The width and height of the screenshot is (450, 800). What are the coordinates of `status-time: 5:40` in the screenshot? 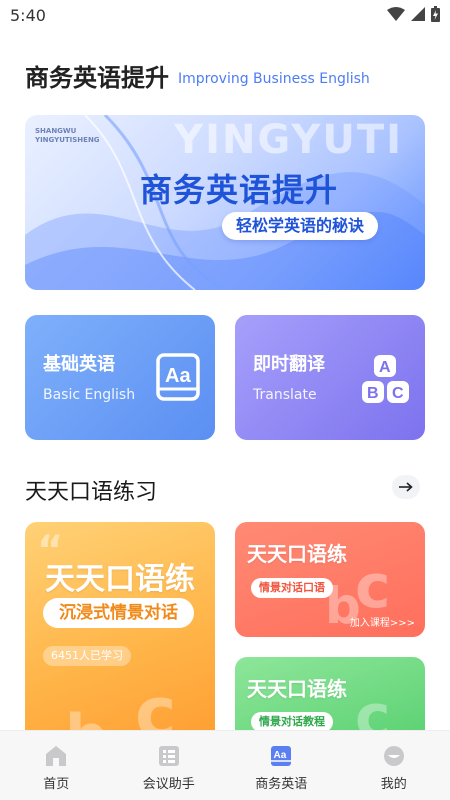 It's located at (28, 15).